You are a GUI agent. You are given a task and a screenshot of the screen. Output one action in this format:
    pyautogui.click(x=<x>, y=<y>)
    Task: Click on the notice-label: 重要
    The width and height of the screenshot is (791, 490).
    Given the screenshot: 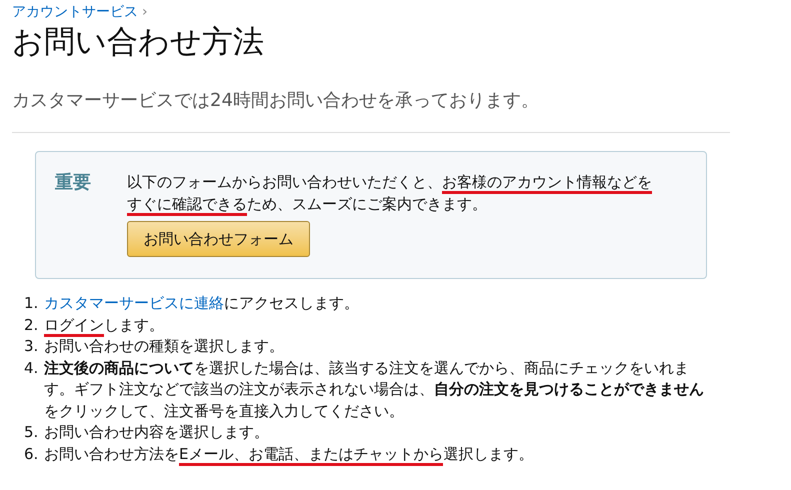 What is the action you would take?
    pyautogui.click(x=73, y=183)
    